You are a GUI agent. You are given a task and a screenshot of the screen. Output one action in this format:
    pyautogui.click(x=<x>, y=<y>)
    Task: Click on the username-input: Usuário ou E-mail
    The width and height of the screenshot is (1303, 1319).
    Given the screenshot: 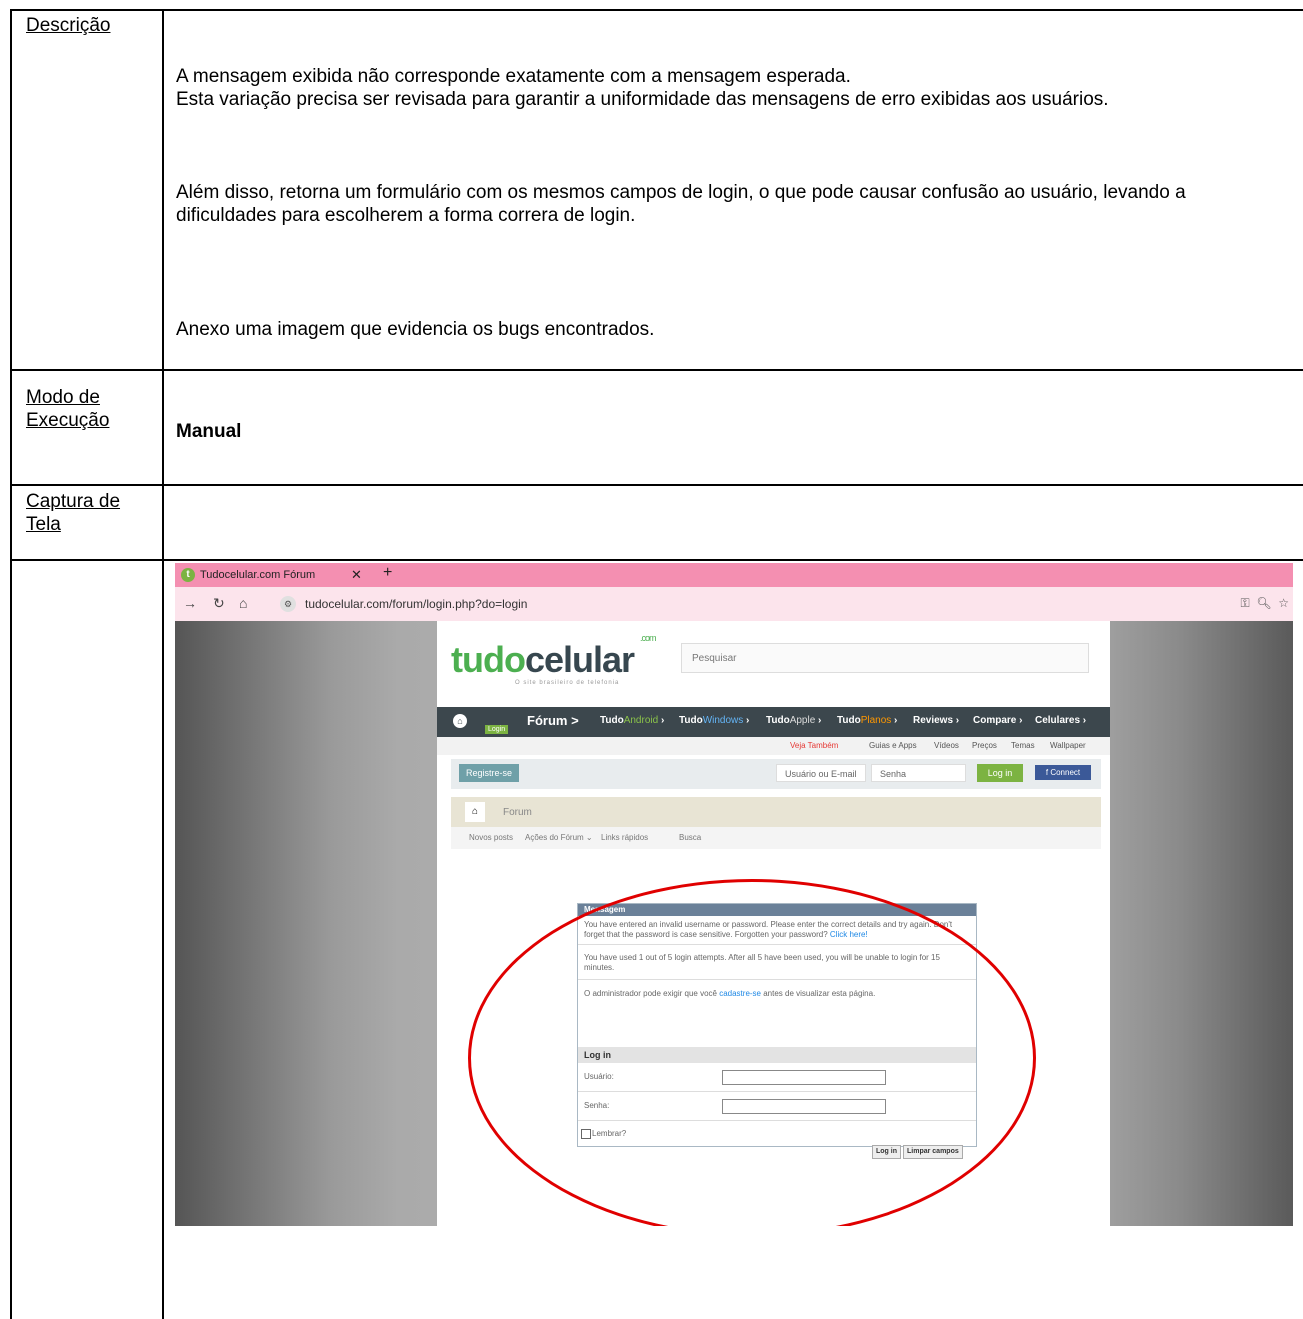 What is the action you would take?
    pyautogui.click(x=821, y=773)
    